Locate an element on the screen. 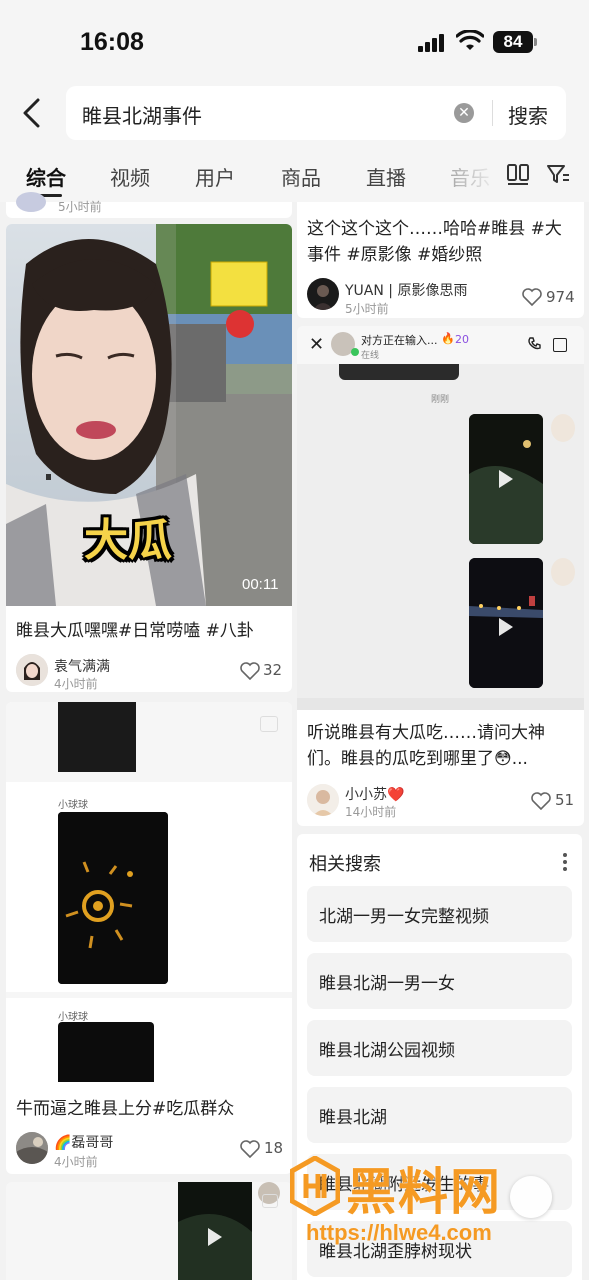 The image size is (589, 1280). author-name: 小小苏❤️ is located at coordinates (374, 794).